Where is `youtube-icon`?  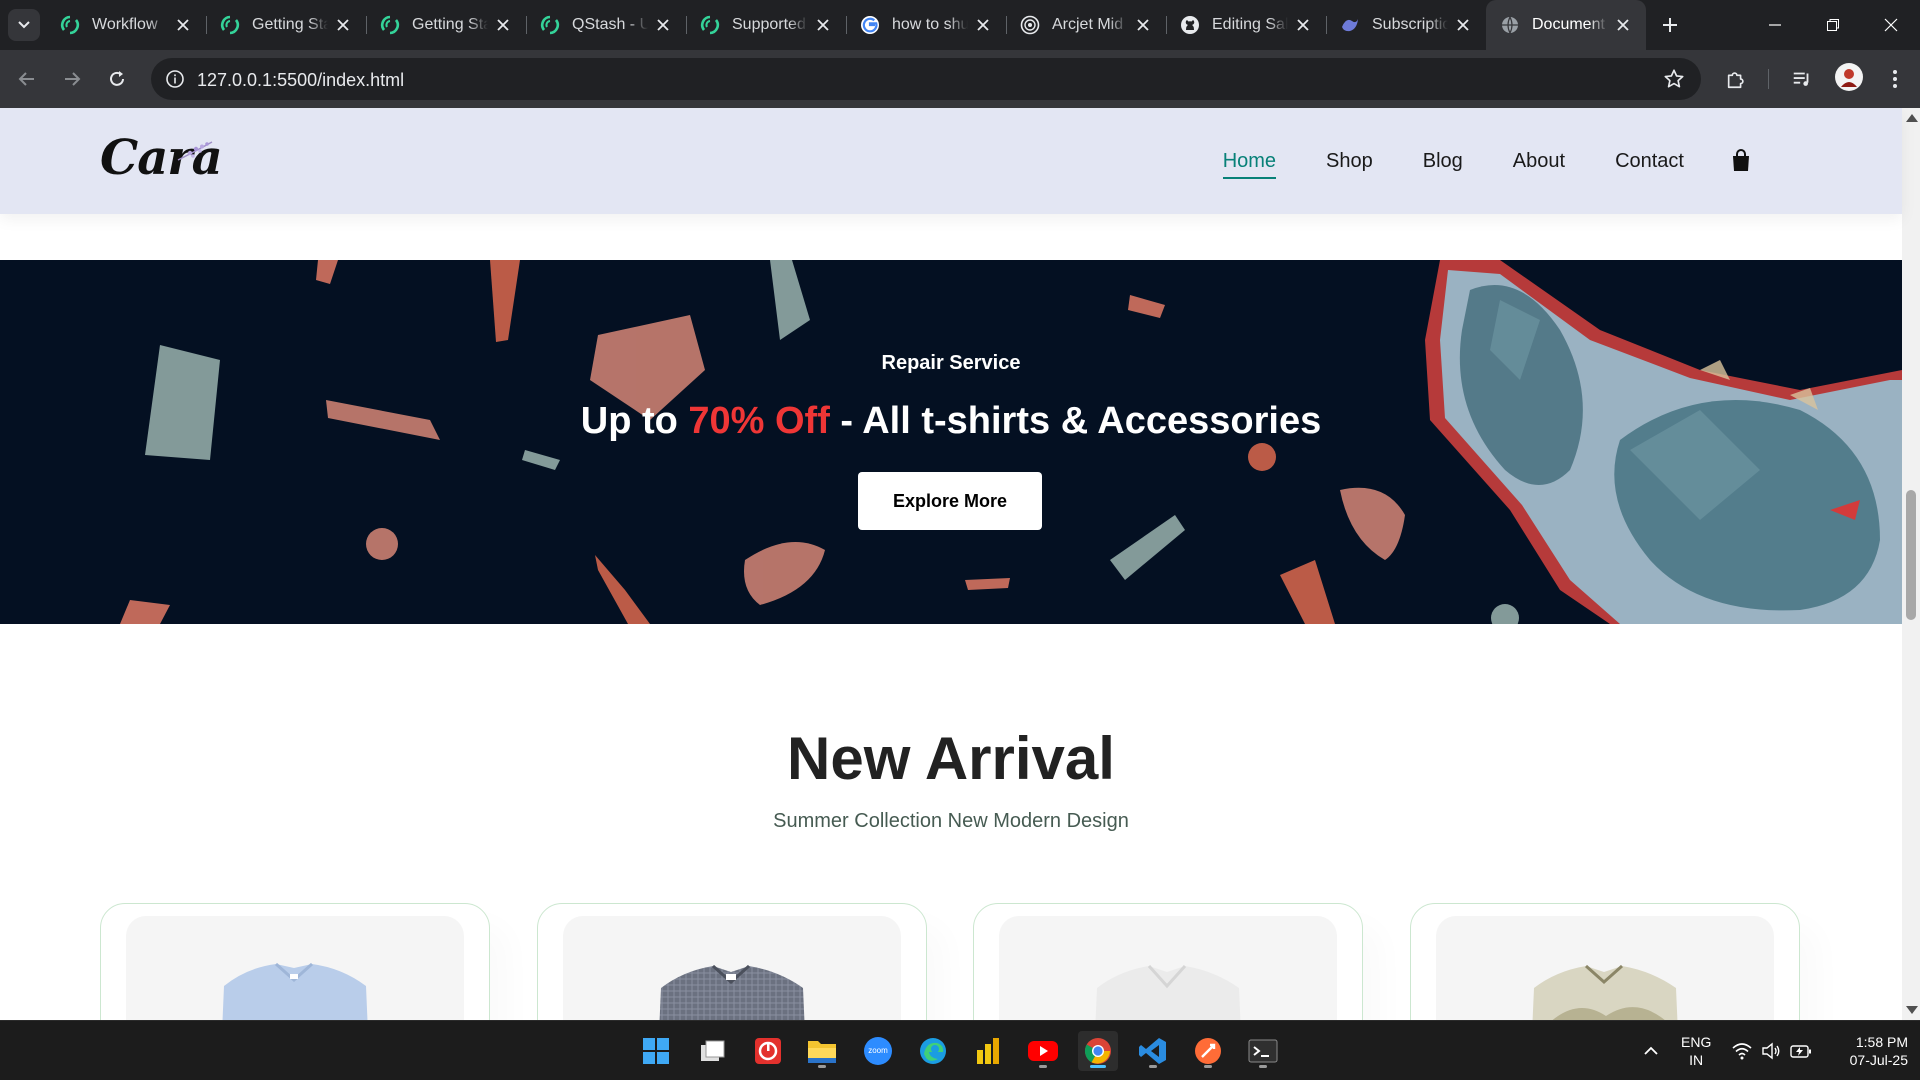
youtube-icon is located at coordinates (1043, 1051).